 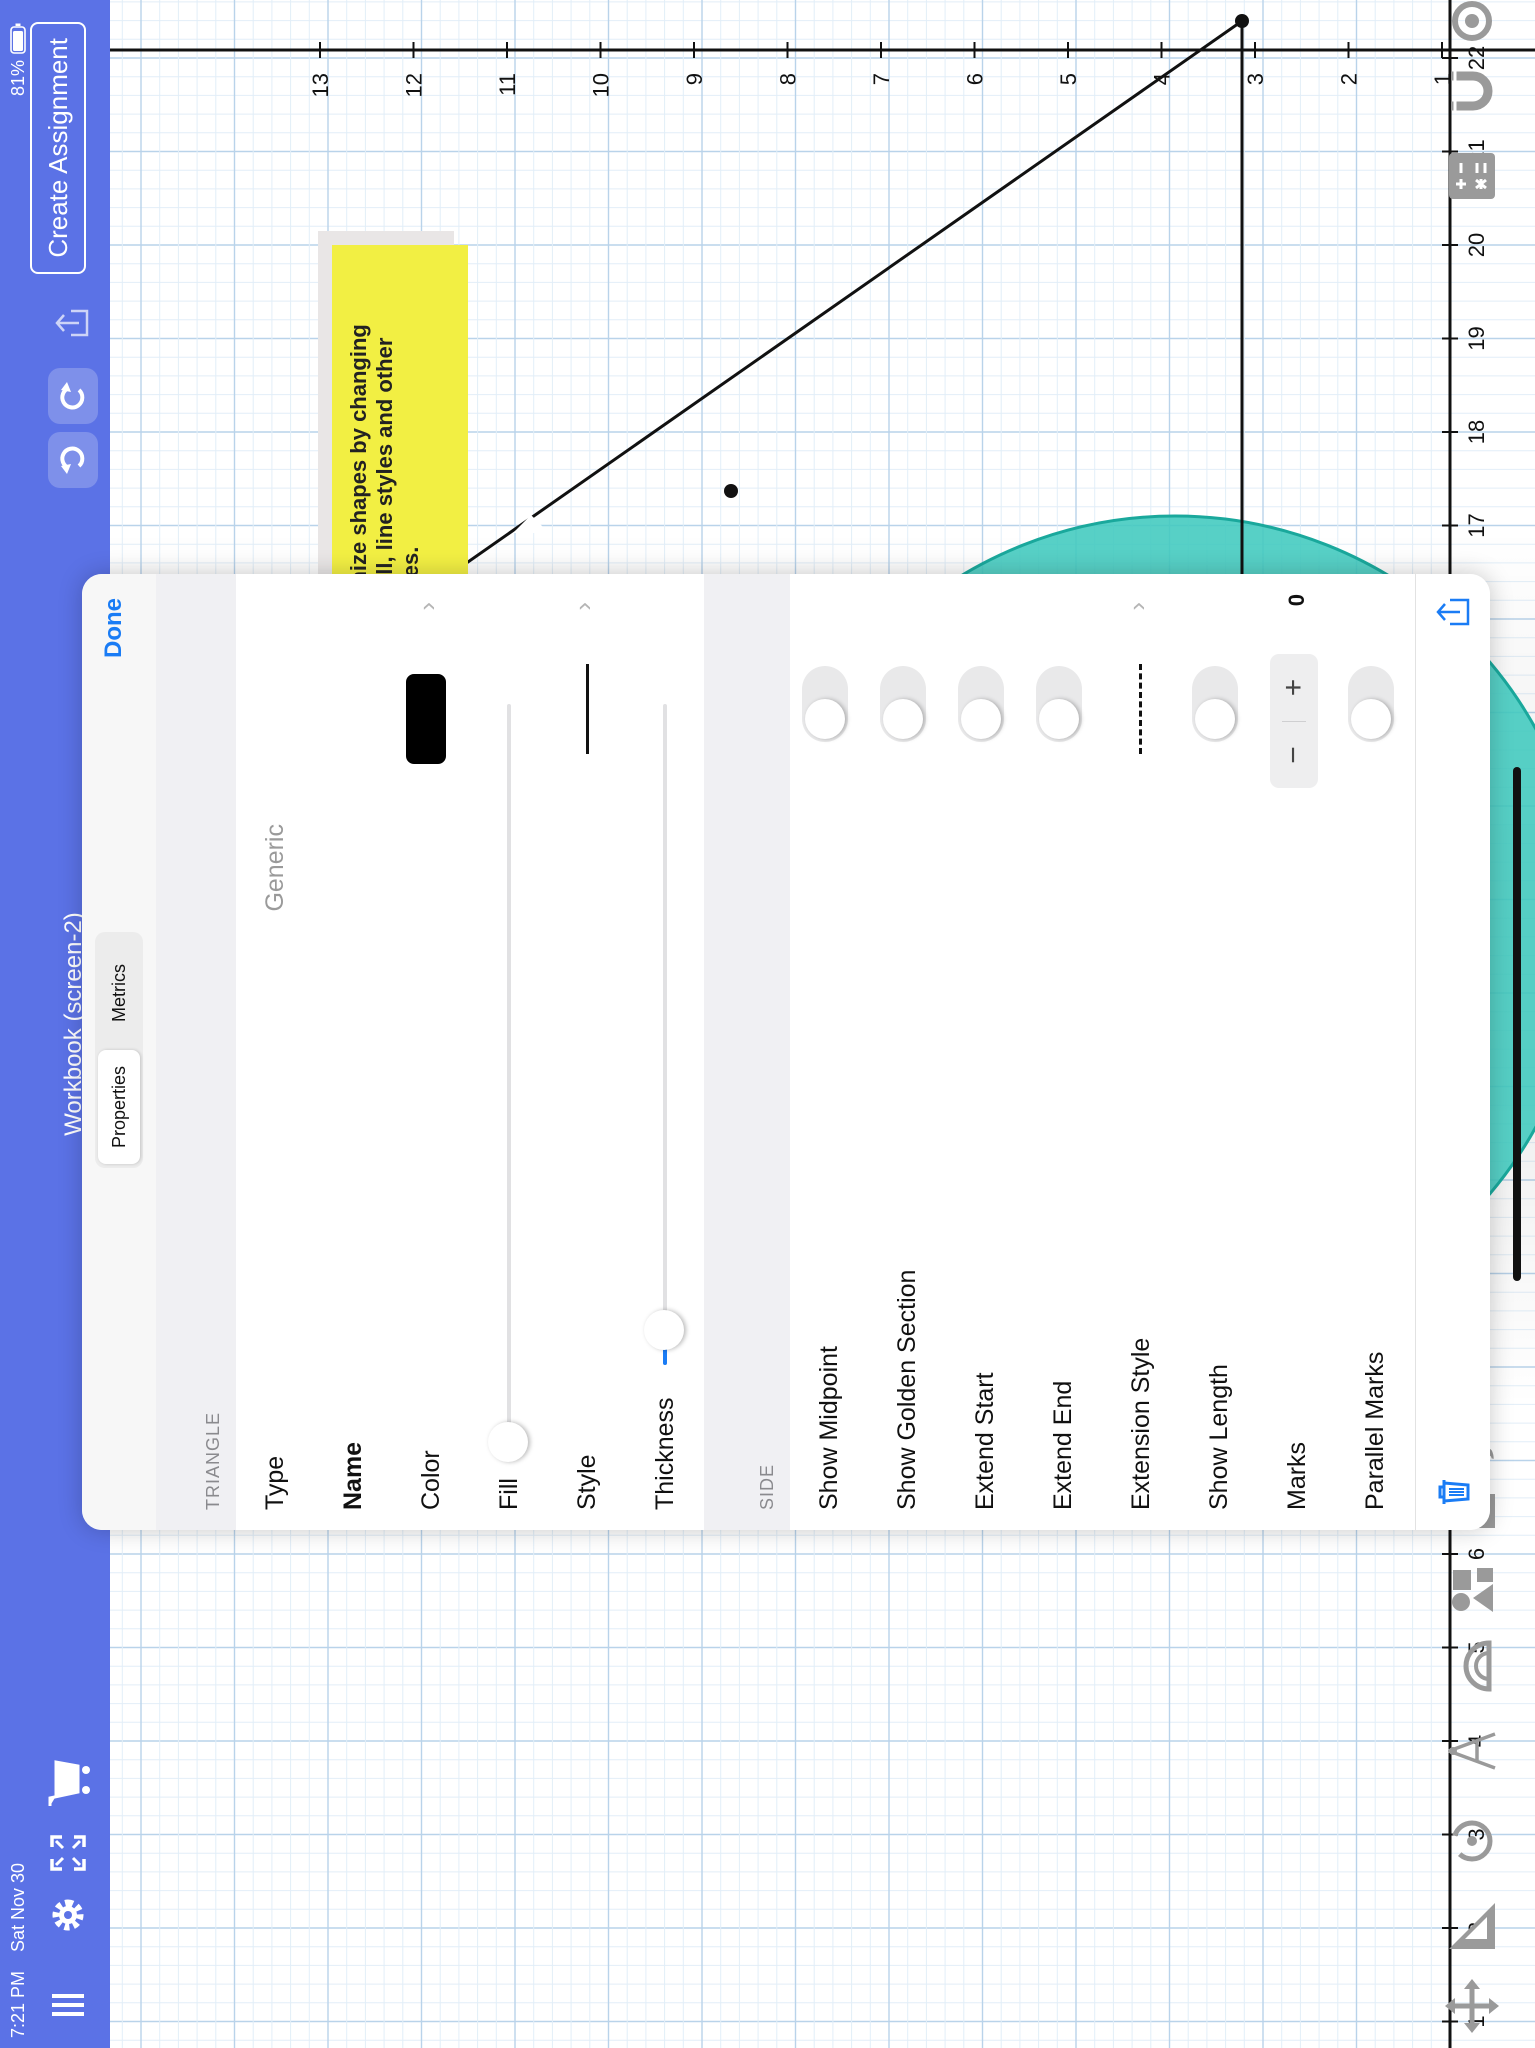 What do you see at coordinates (1472, 91) in the screenshot?
I see `magnet-icon` at bounding box center [1472, 91].